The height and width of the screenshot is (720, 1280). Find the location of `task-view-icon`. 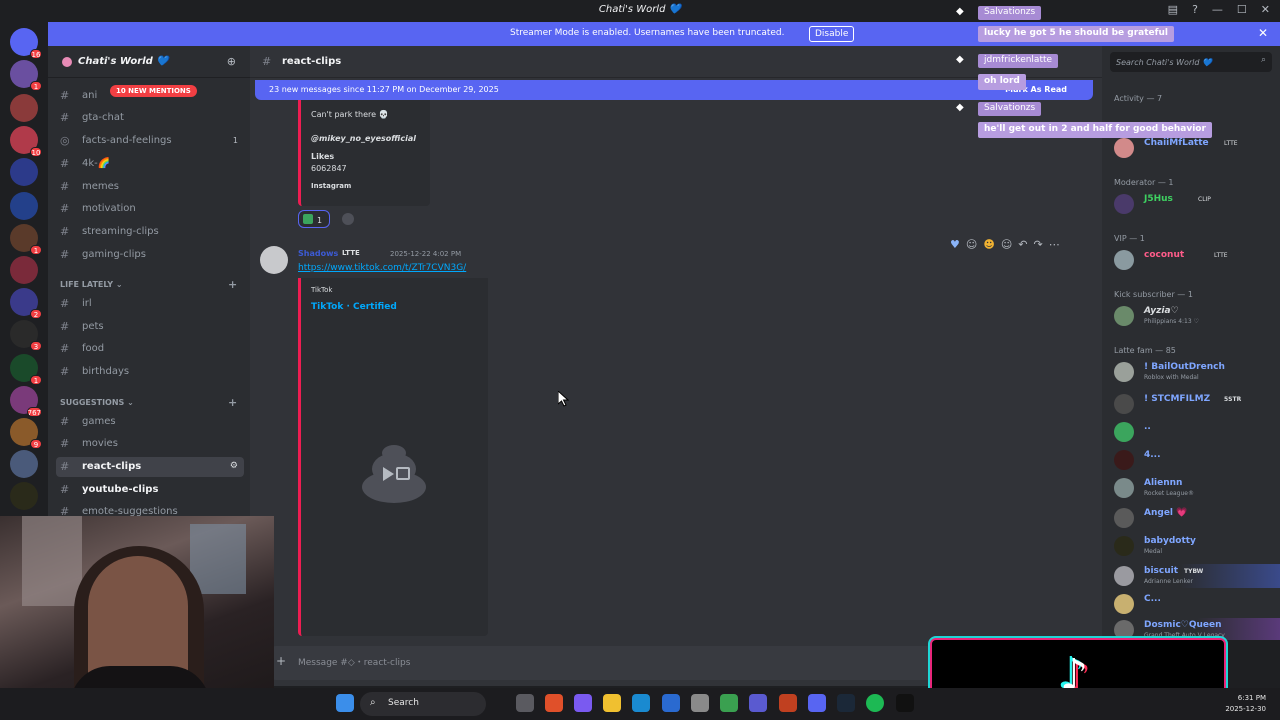

task-view-icon is located at coordinates (525, 703).